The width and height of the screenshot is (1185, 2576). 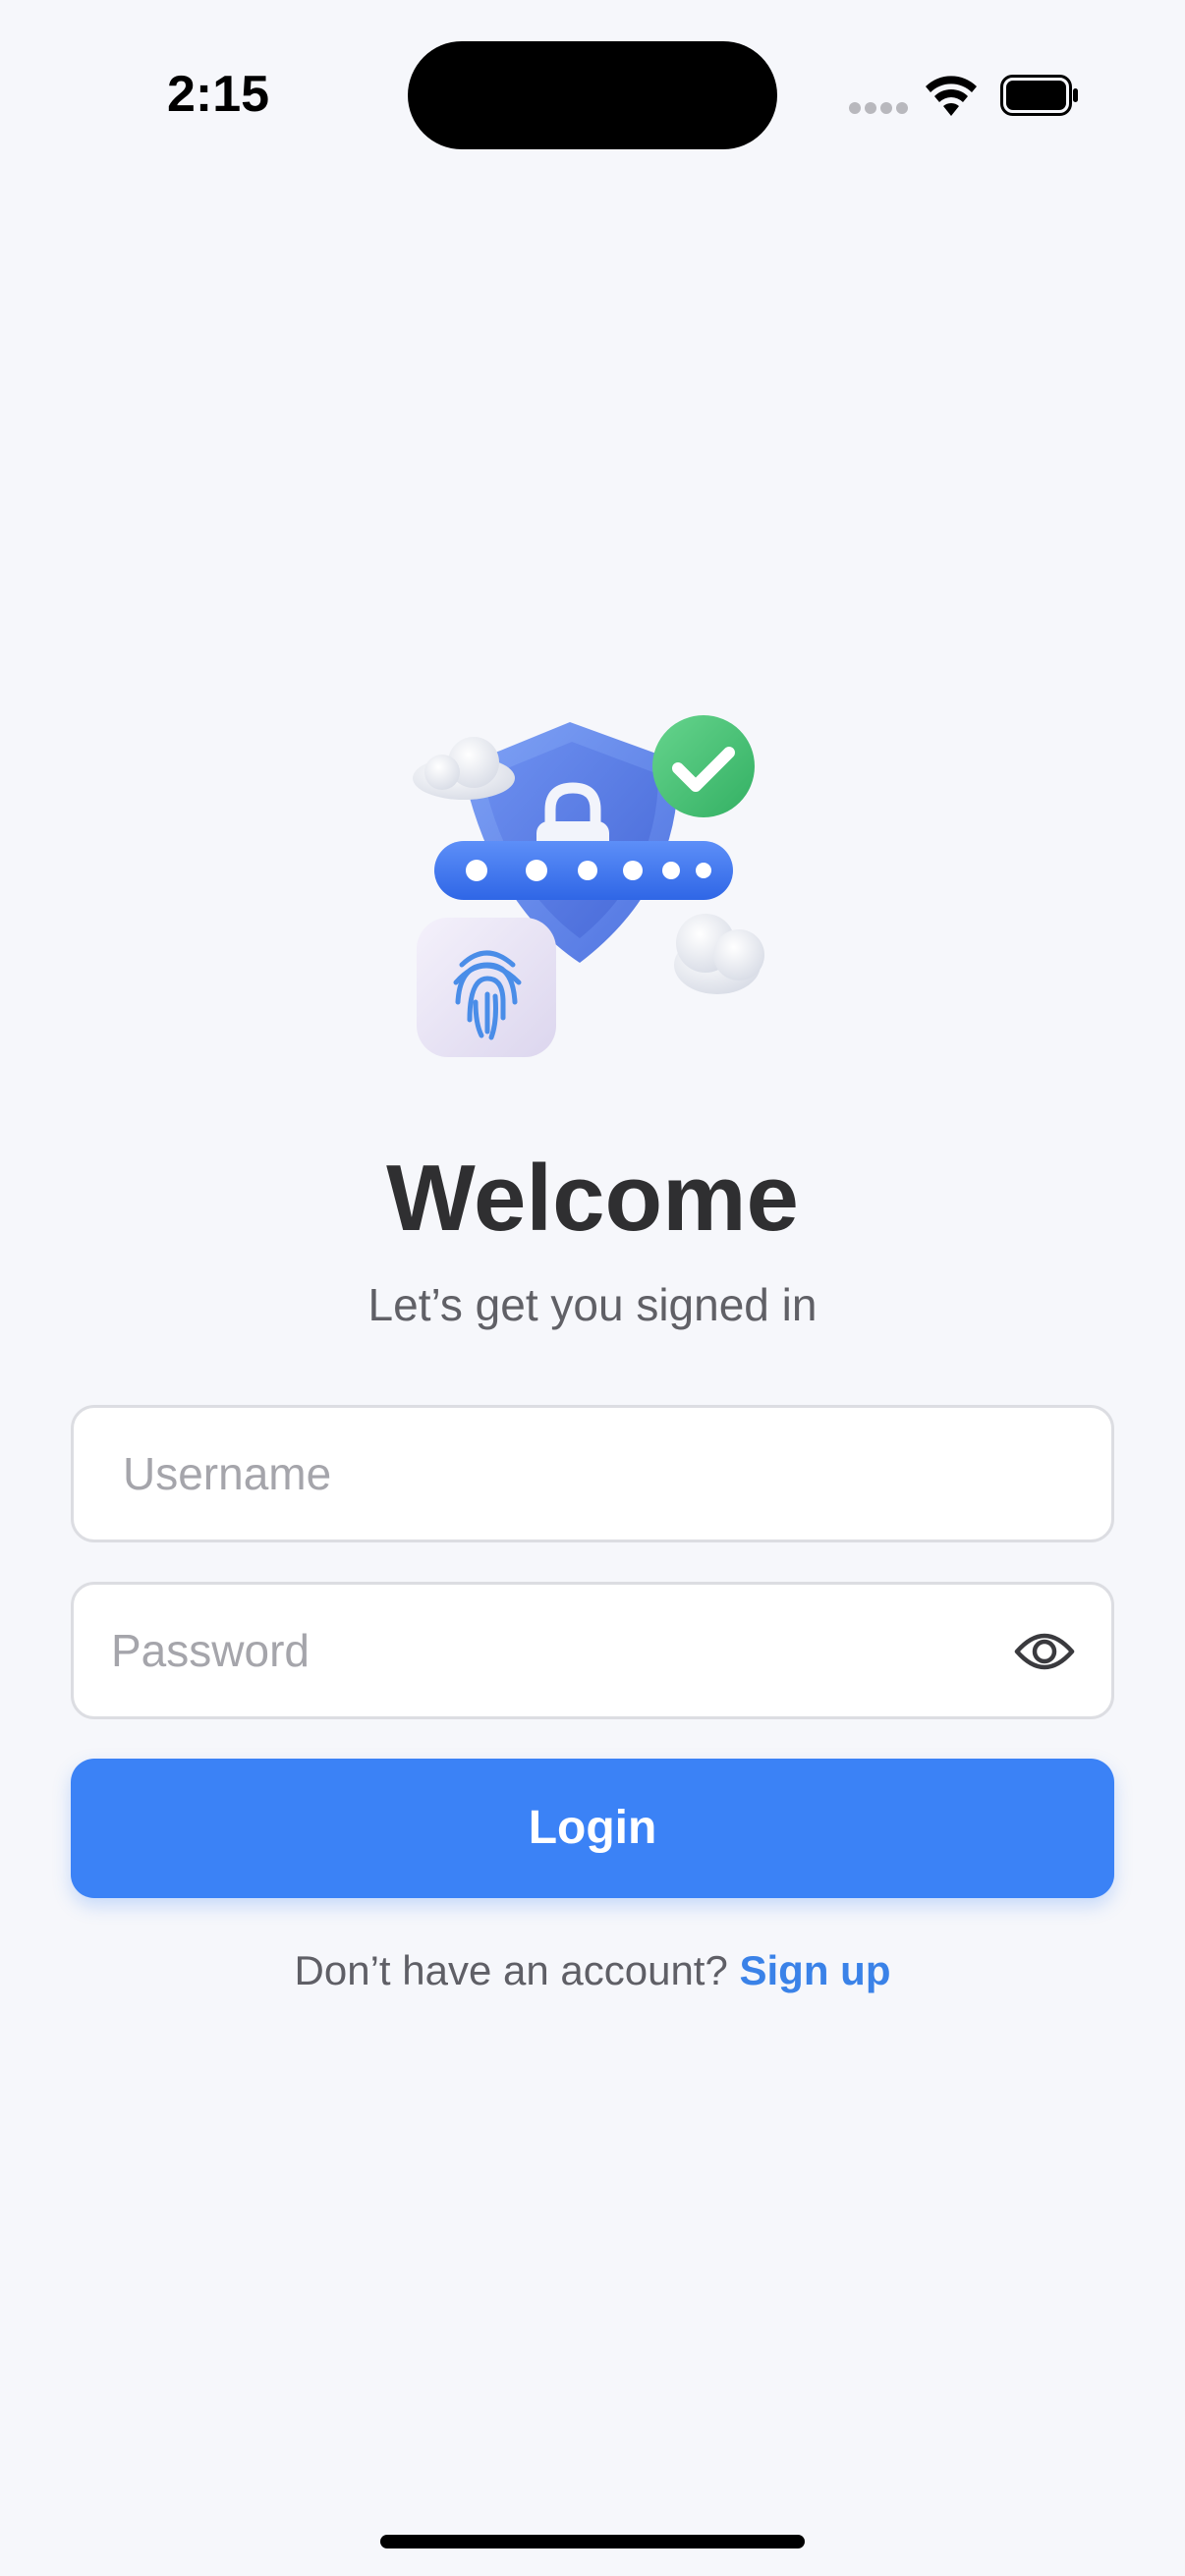 I want to click on home-indicator, so click(x=592, y=2541).